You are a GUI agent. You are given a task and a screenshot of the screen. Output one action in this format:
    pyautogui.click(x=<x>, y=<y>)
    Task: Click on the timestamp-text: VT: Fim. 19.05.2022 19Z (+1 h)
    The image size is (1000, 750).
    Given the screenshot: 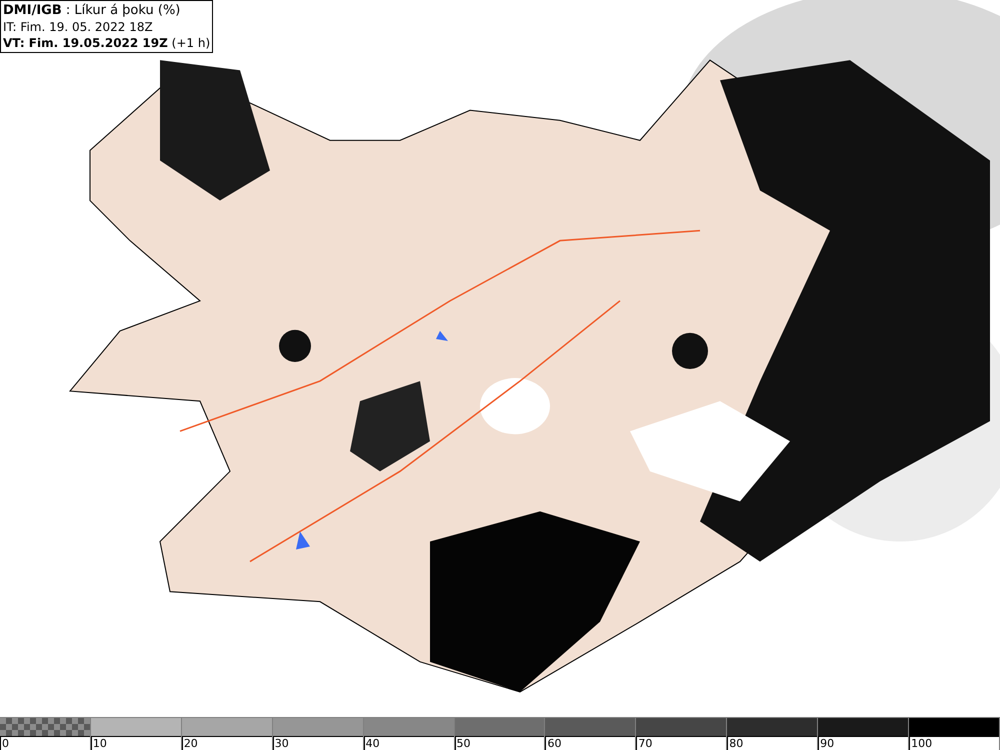 What is the action you would take?
    pyautogui.click(x=106, y=43)
    